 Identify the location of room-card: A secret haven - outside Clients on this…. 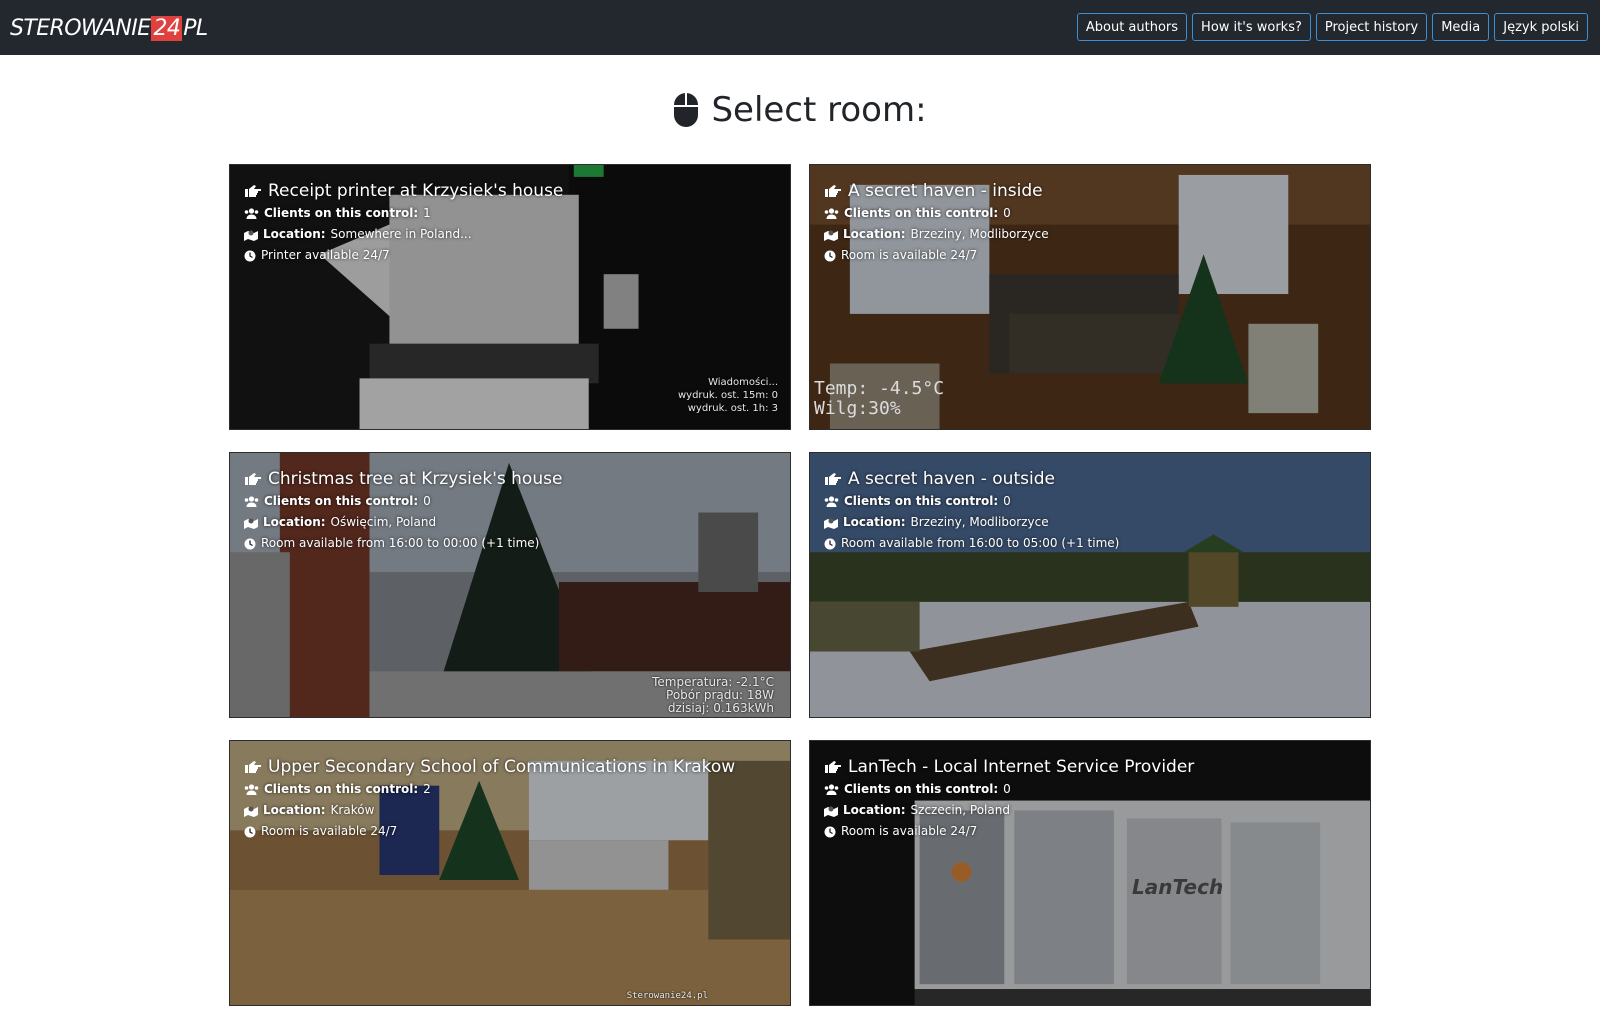
(1090, 585).